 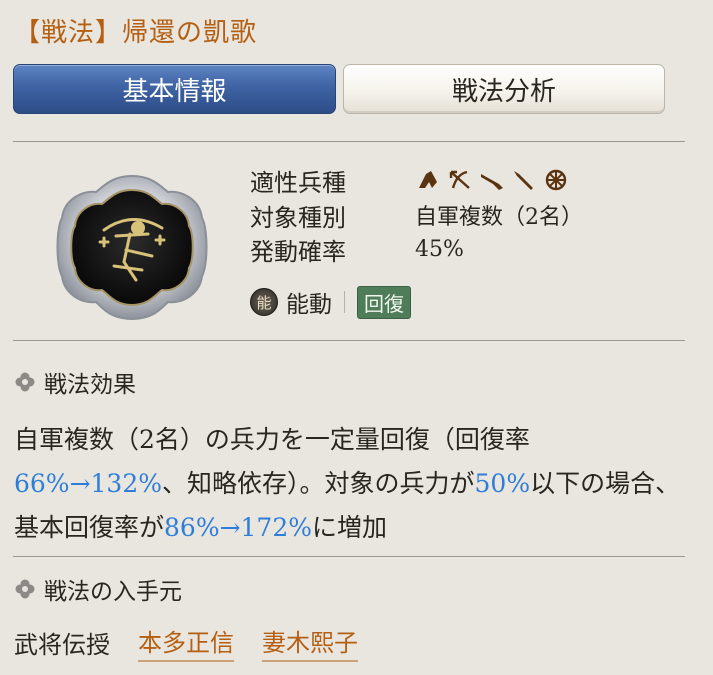 What do you see at coordinates (350, 527) in the screenshot?
I see `effect-text: に増加` at bounding box center [350, 527].